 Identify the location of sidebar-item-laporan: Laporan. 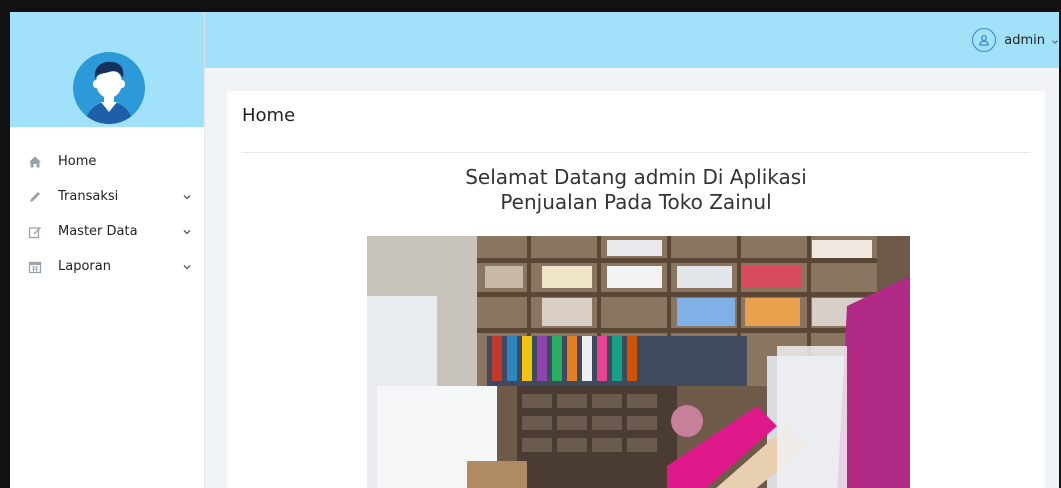
(107, 266).